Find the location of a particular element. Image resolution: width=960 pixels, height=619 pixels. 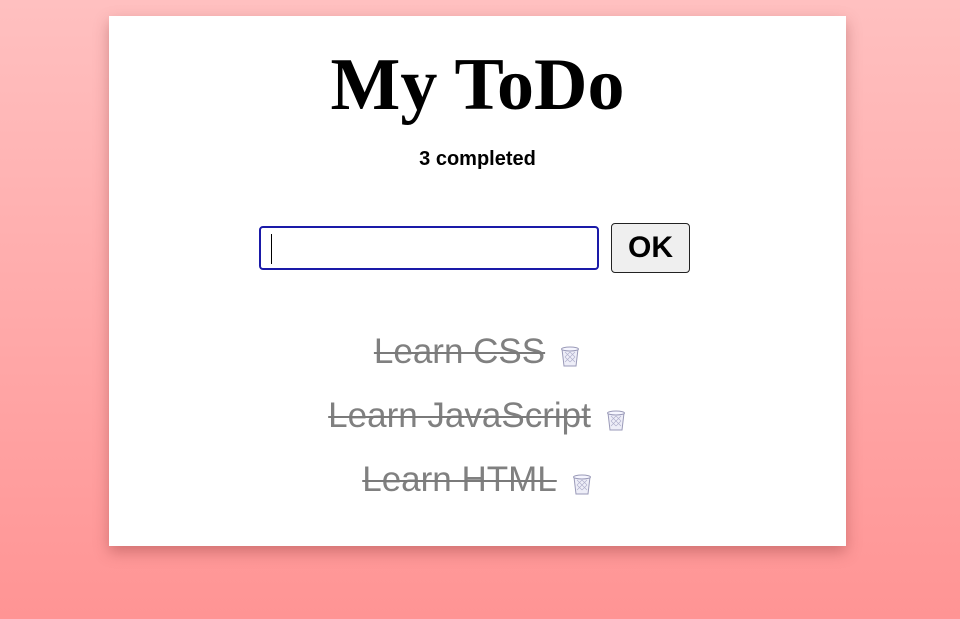

add-todo-form: OK is located at coordinates (474, 248).